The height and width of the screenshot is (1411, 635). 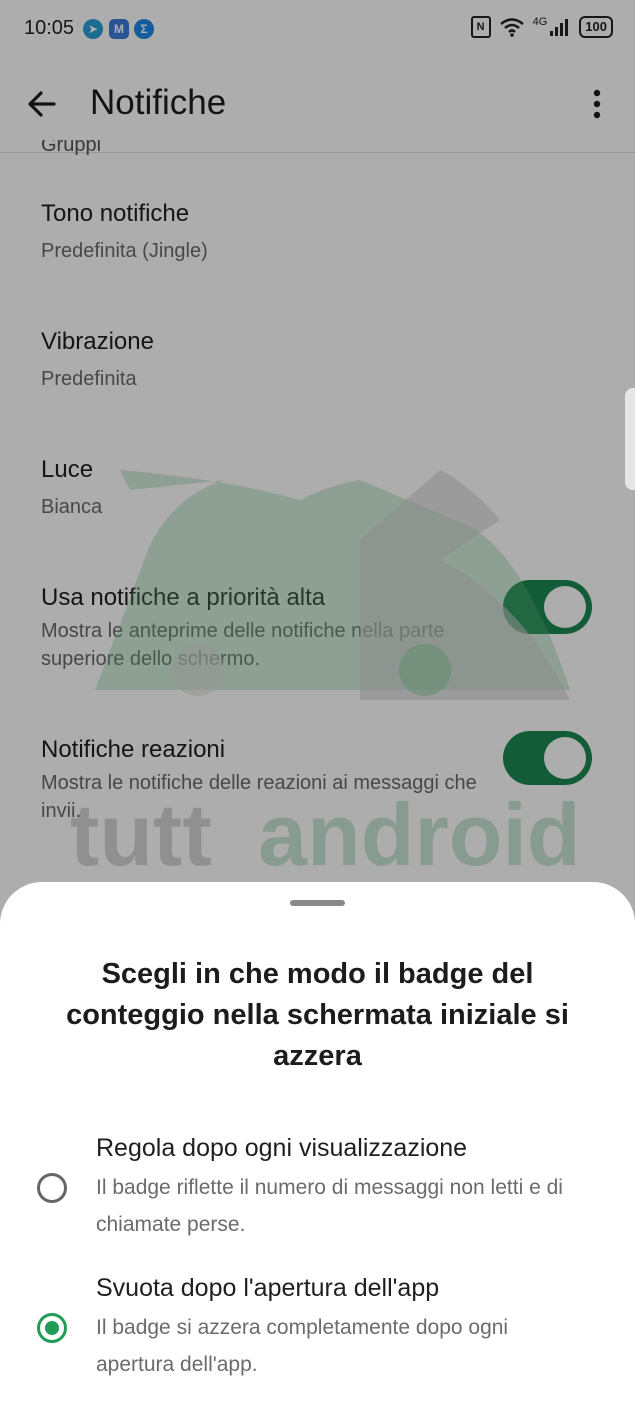 What do you see at coordinates (317, 903) in the screenshot?
I see `sheet-drag-handle` at bounding box center [317, 903].